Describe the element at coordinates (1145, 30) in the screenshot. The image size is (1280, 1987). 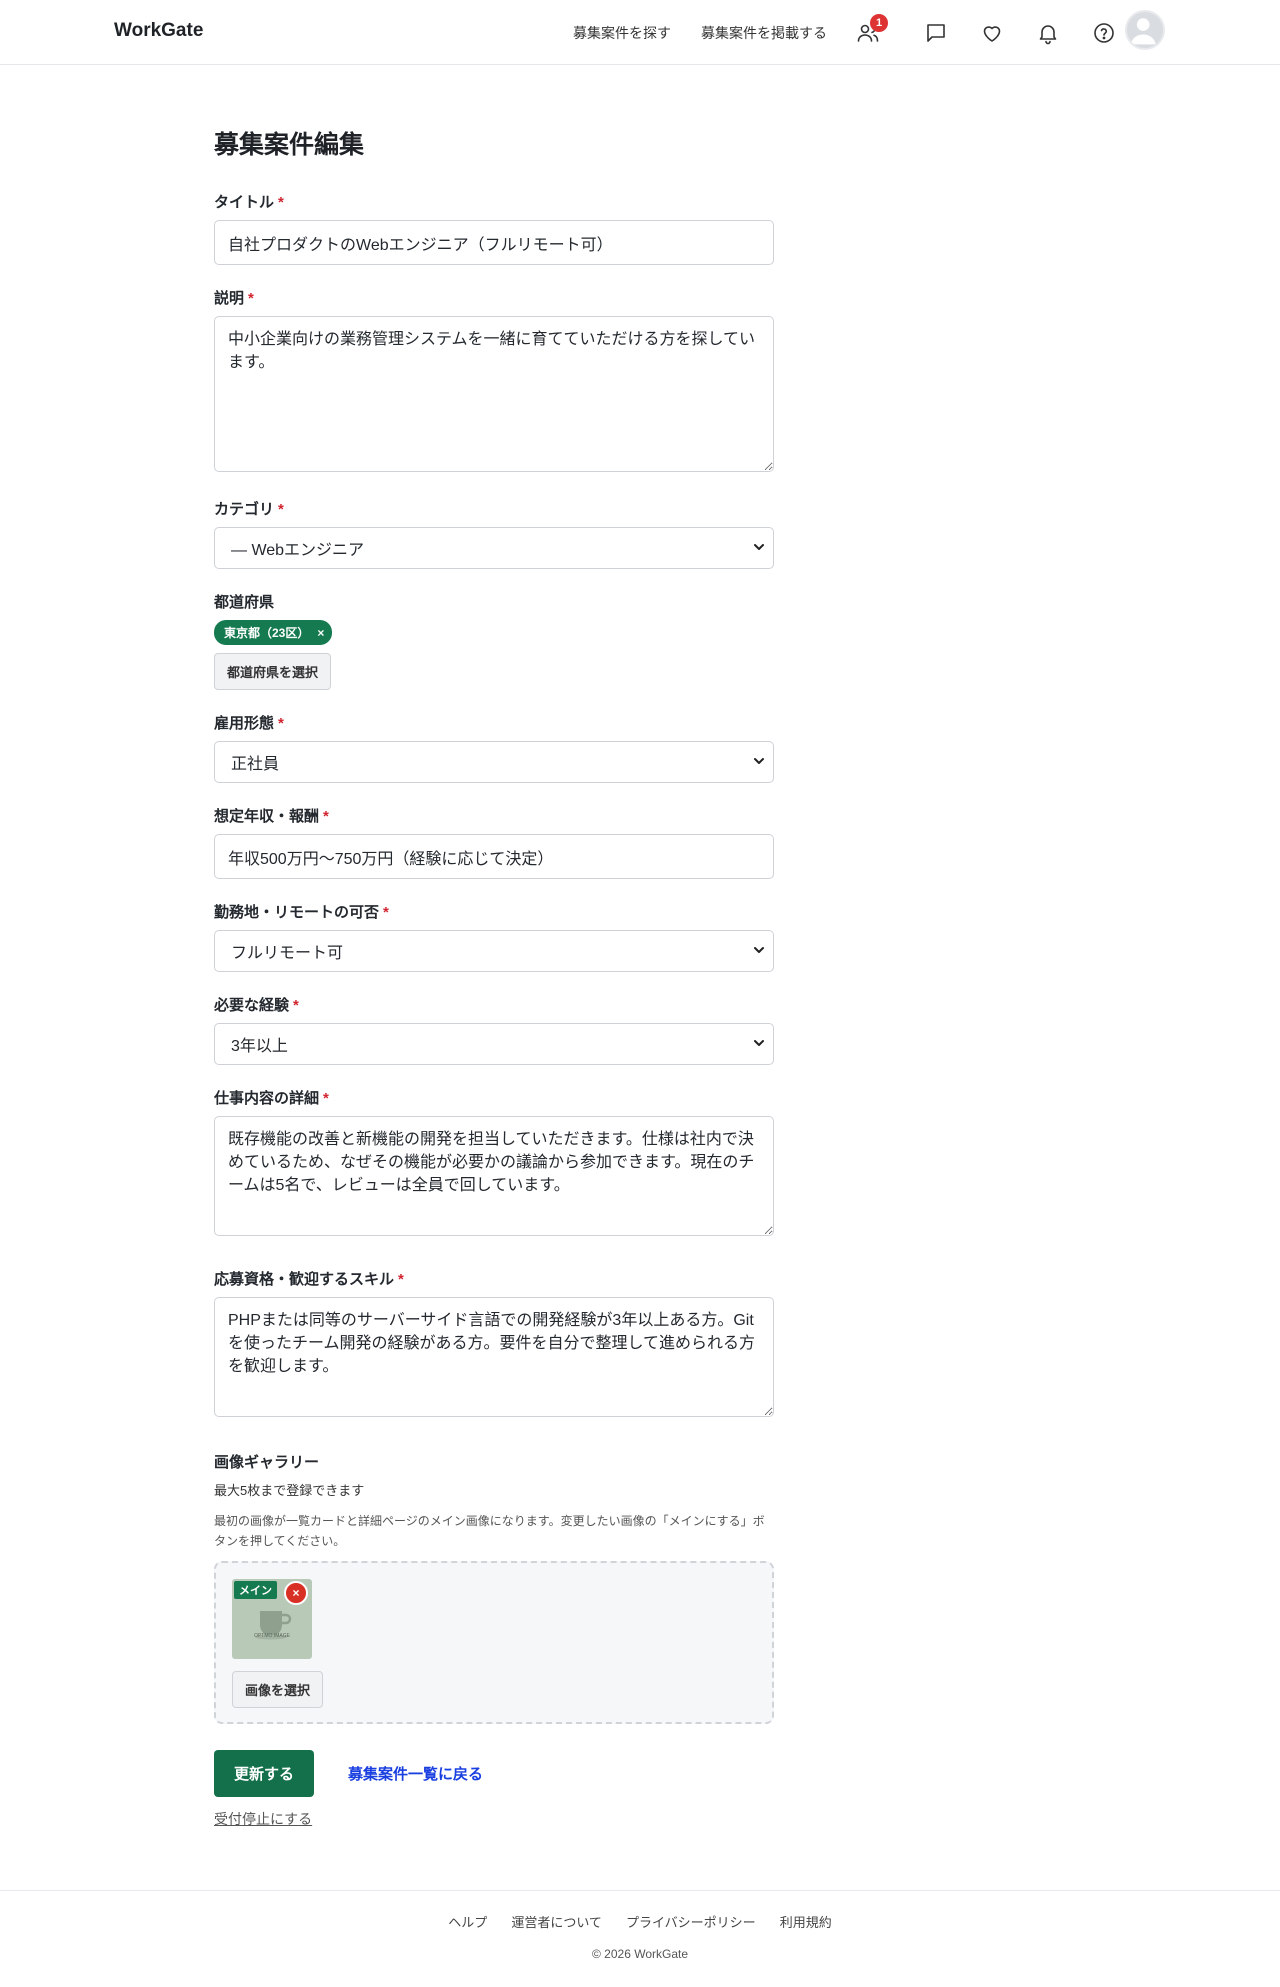
I see `avatar` at that location.